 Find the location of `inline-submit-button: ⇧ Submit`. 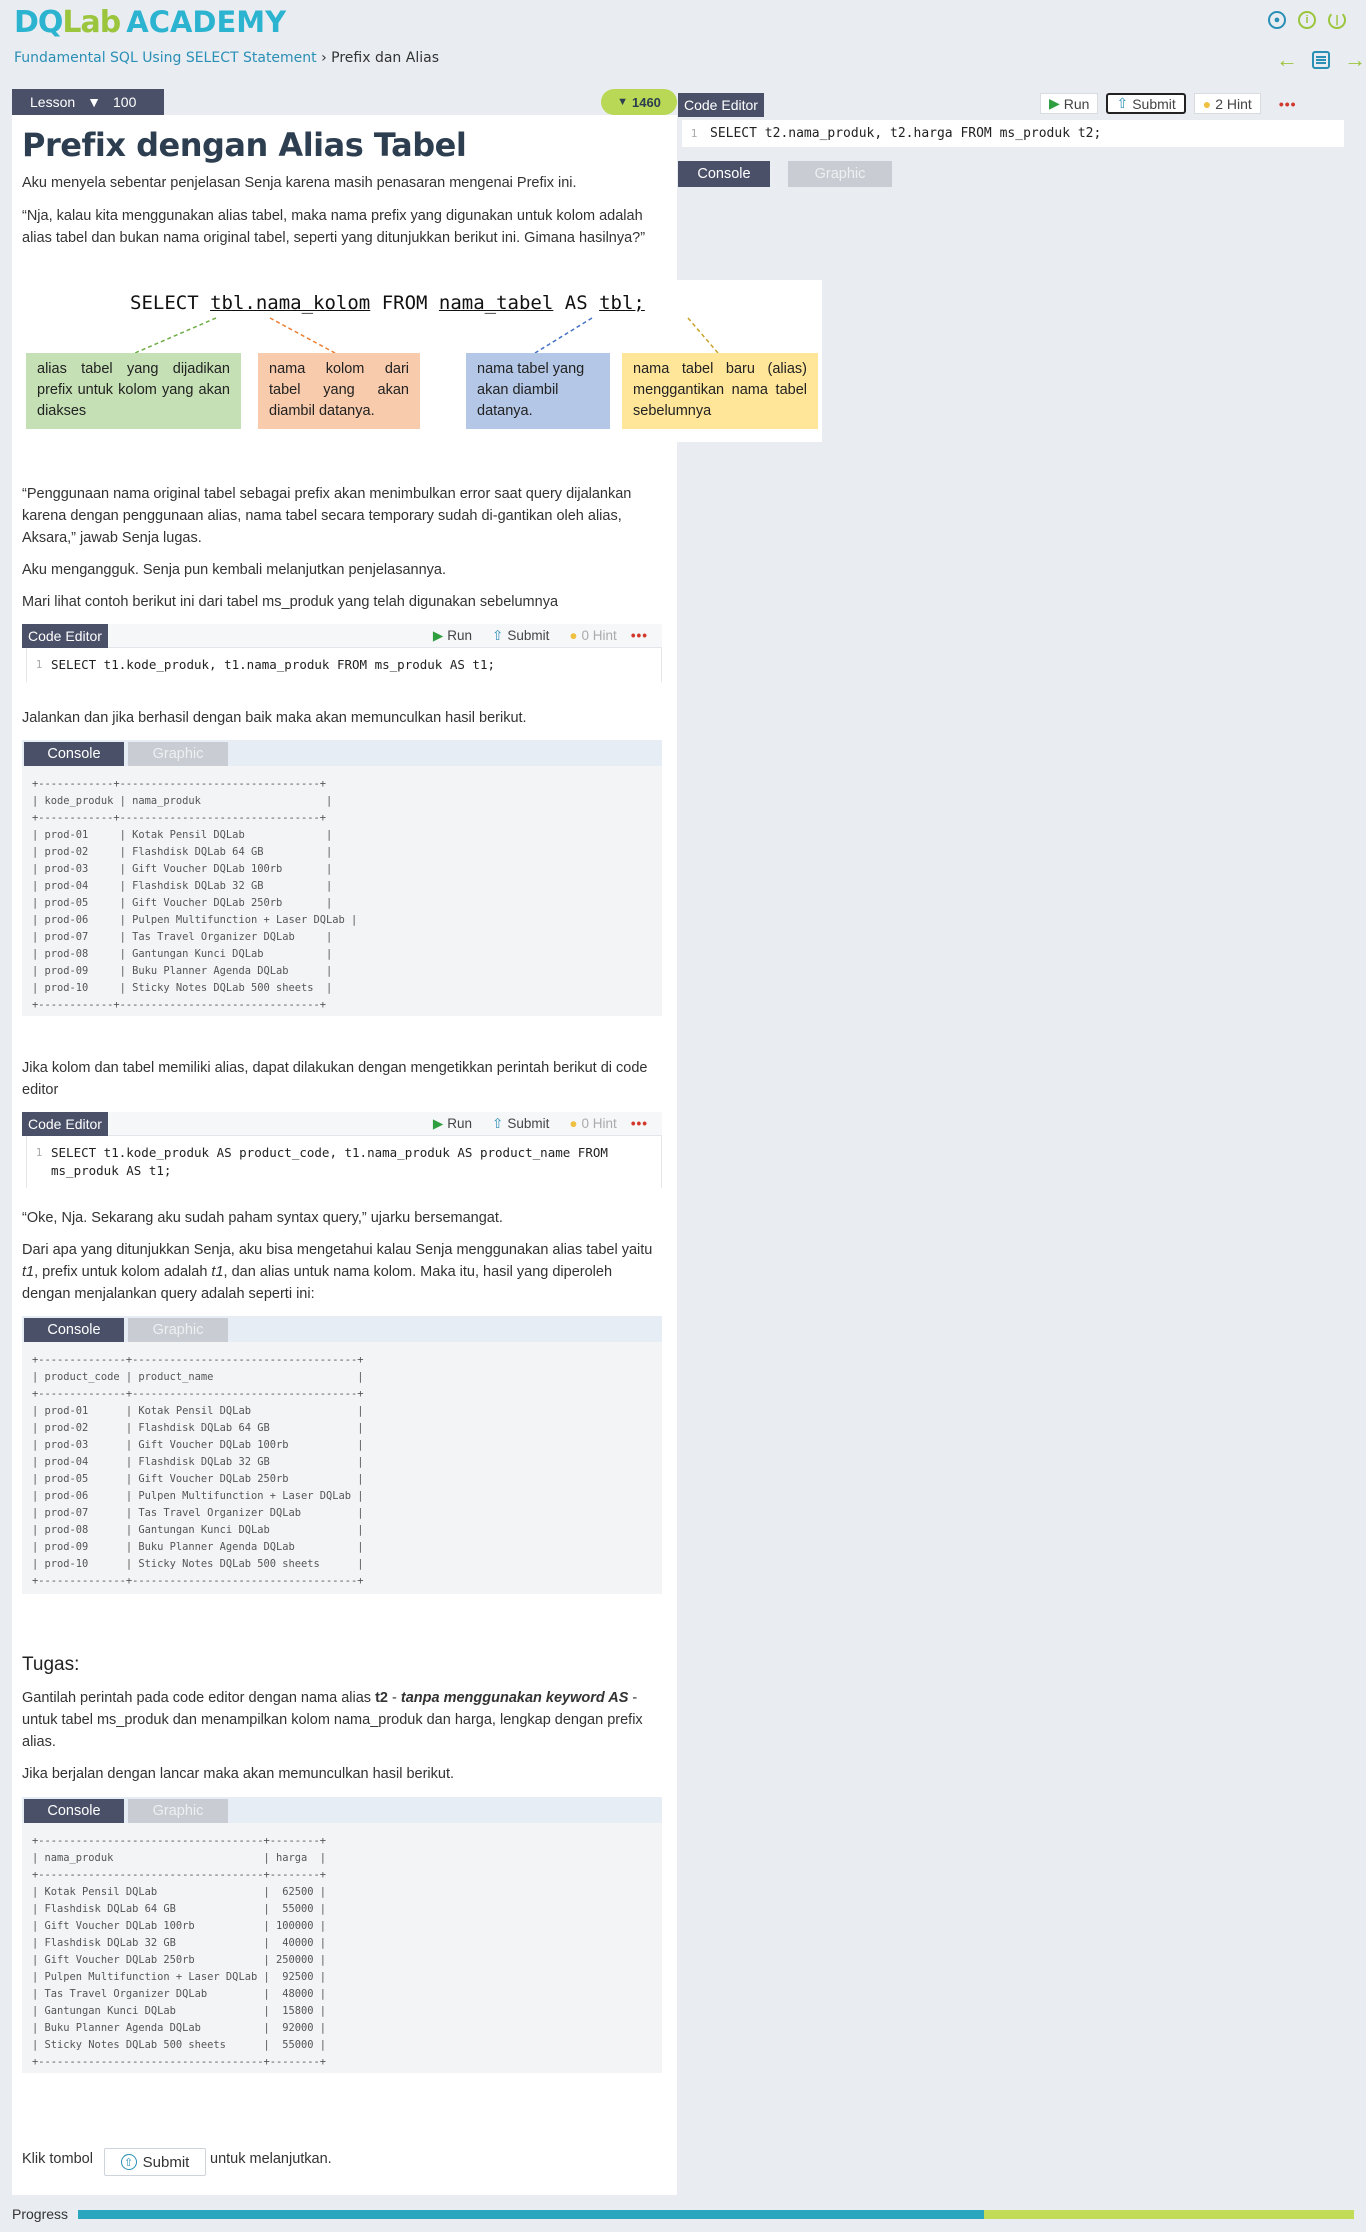

inline-submit-button: ⇧ Submit is located at coordinates (155, 2162).